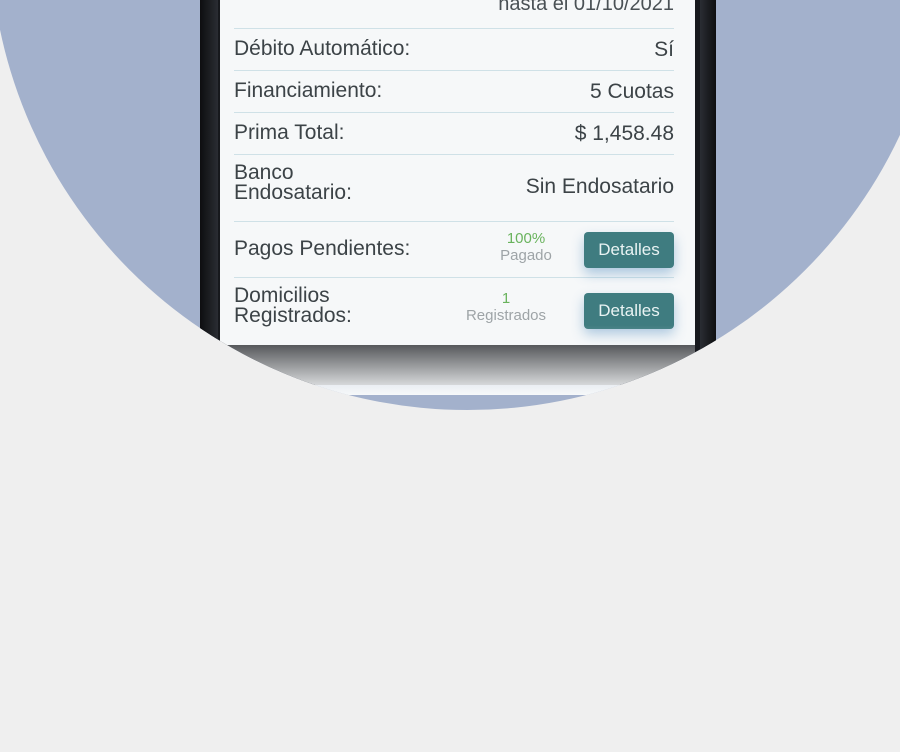 This screenshot has height=752, width=900. I want to click on debito-automatico-value: Sí, so click(664, 49).